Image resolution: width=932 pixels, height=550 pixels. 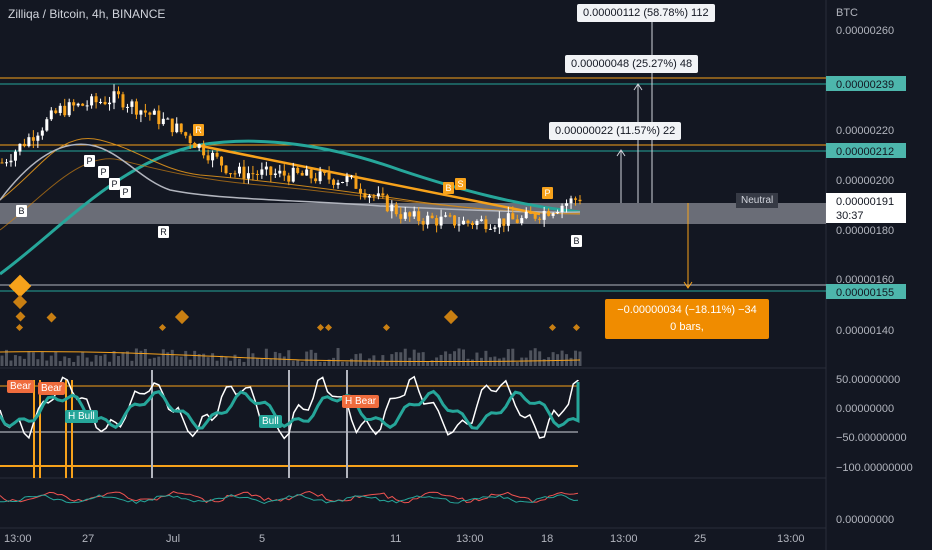 What do you see at coordinates (687, 319) in the screenshot?
I see `measure-box-down: −0.00000034 (−18.11%) −34 0 bars,` at bounding box center [687, 319].